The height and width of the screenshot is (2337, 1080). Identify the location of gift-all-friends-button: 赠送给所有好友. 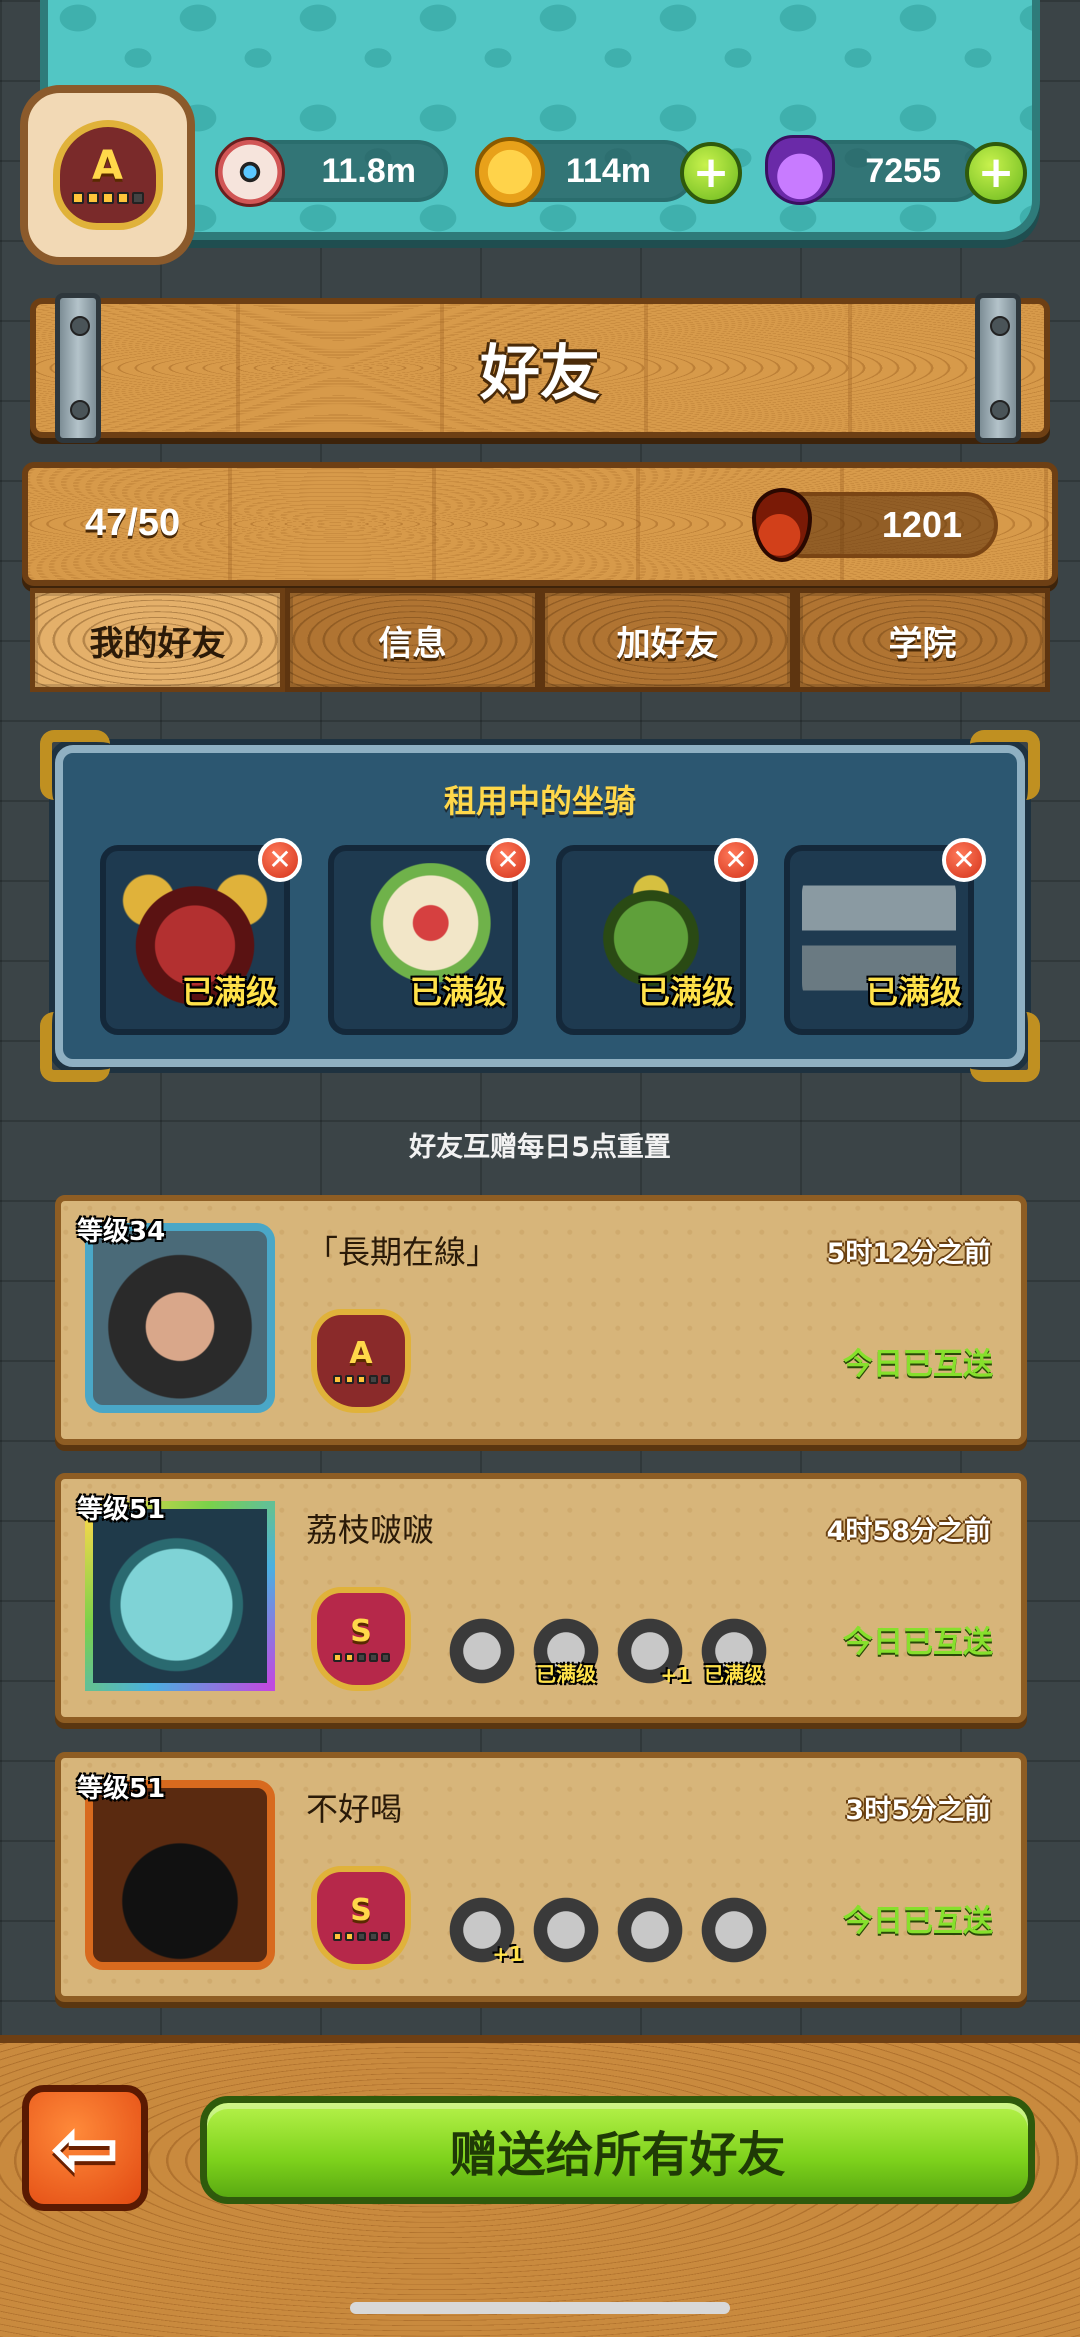
(617, 2150).